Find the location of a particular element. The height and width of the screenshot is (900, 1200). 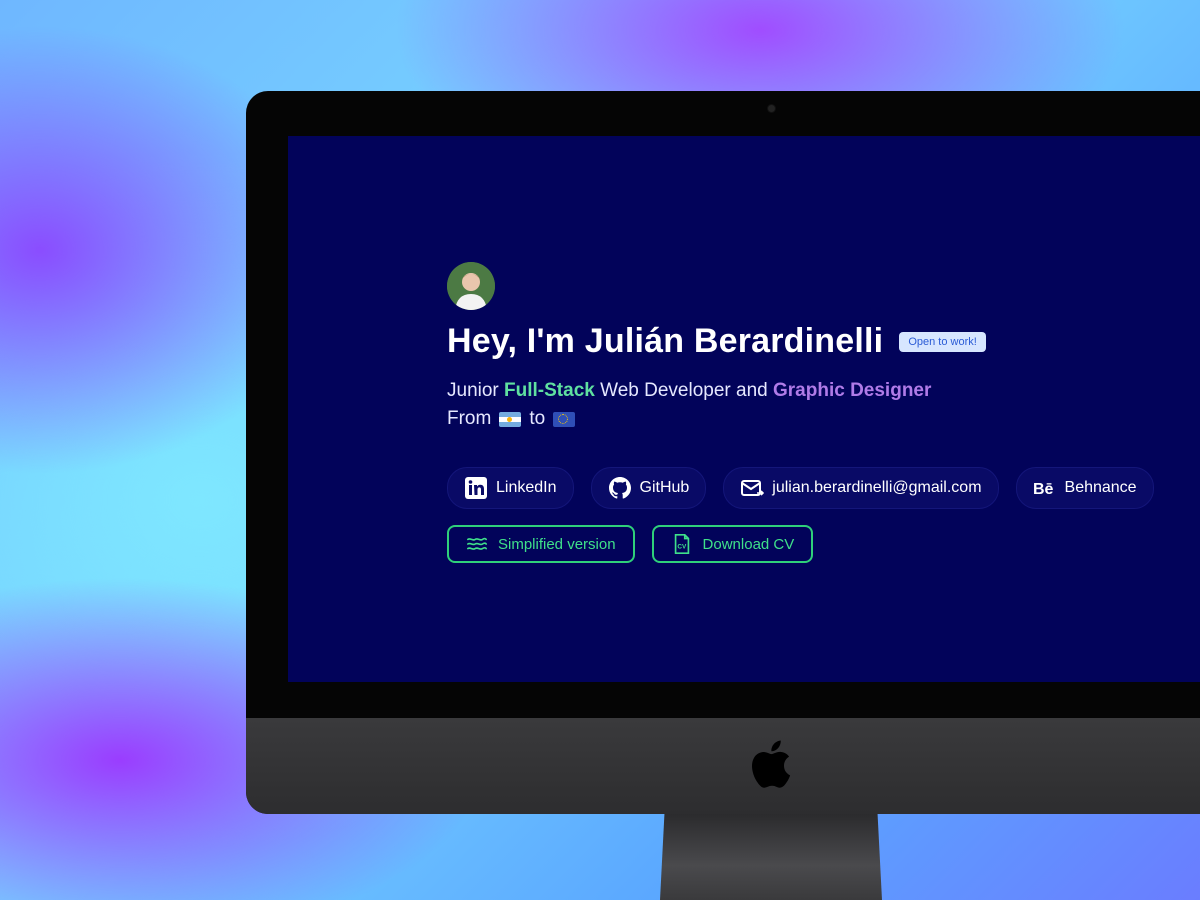

behance-label: Behnance is located at coordinates (1100, 487).